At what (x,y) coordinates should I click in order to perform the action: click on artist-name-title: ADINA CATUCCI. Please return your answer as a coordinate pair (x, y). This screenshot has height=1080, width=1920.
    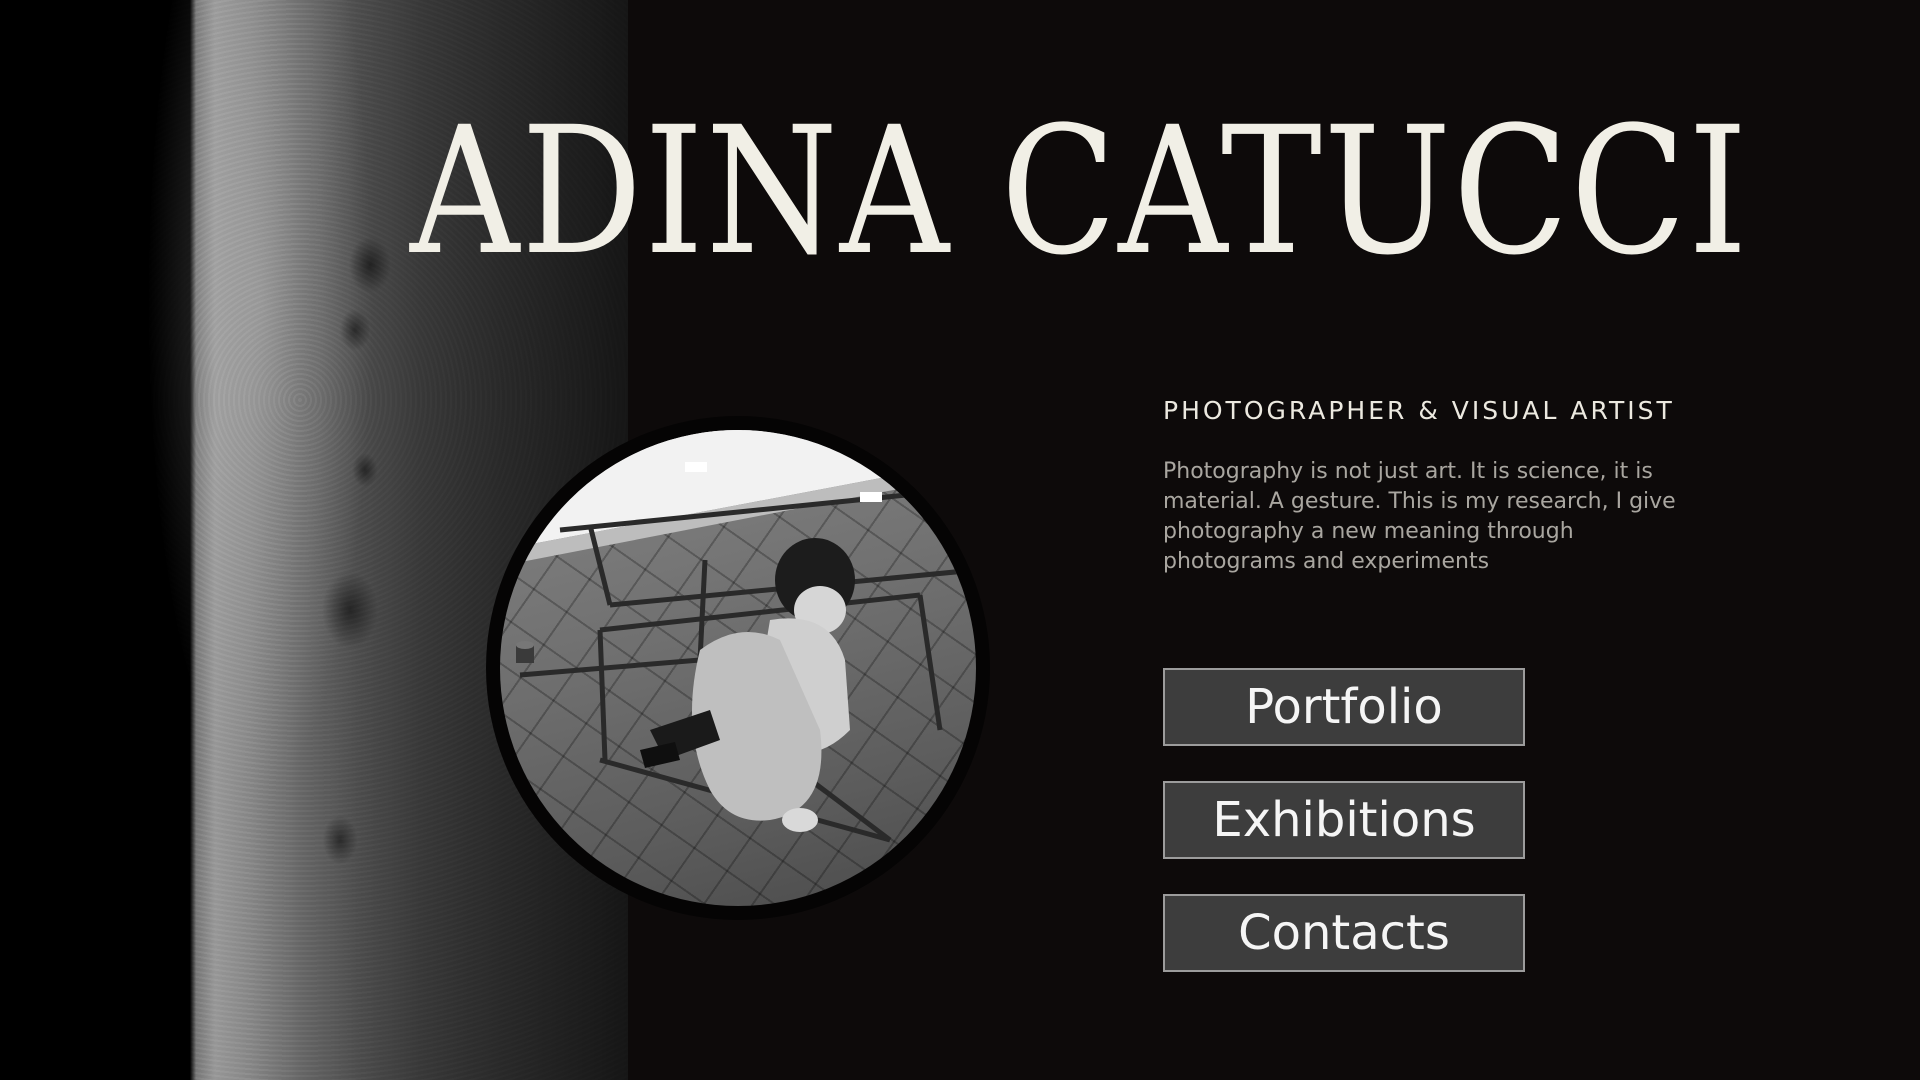
    Looking at the image, I should click on (1080, 191).